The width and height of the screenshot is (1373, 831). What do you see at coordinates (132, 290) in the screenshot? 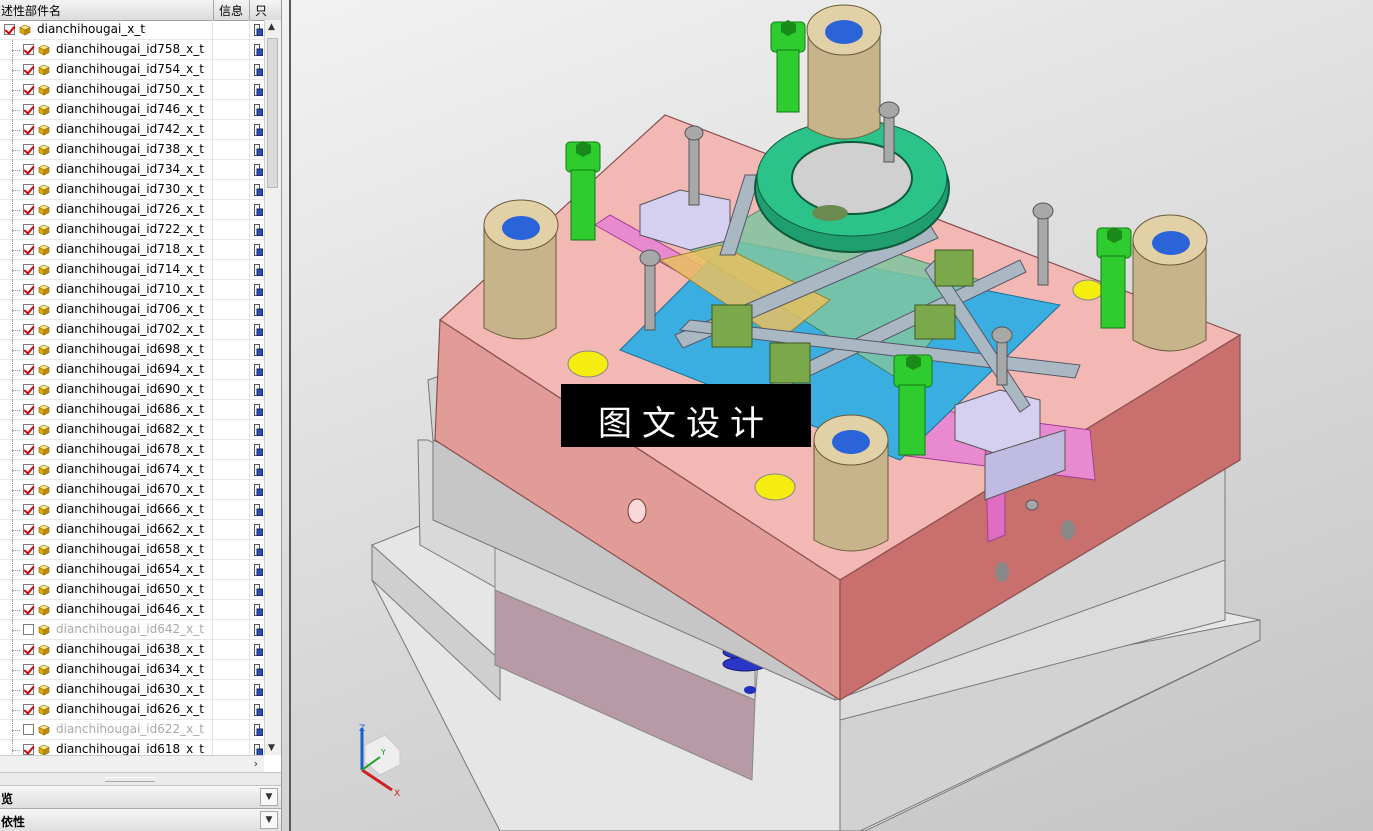
I see `tree-item: dianchihougai_id710_x_t` at bounding box center [132, 290].